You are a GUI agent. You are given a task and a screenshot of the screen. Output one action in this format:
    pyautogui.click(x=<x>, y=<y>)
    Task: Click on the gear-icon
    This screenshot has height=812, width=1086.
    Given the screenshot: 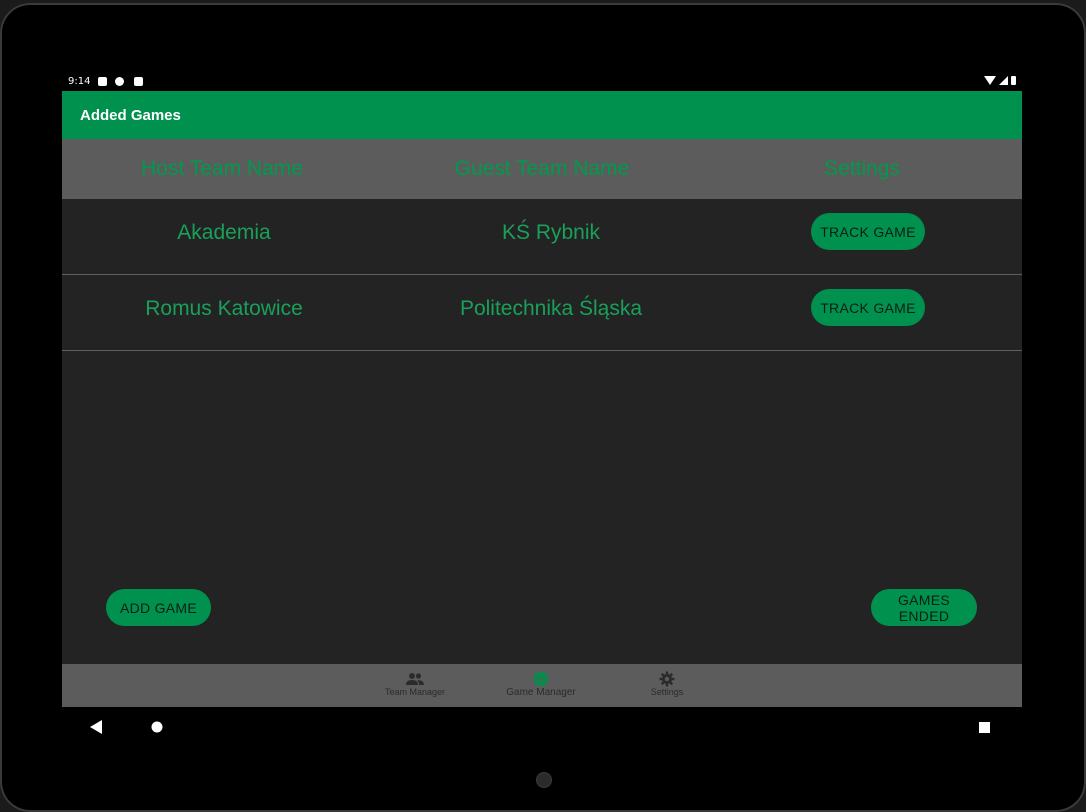 What is the action you would take?
    pyautogui.click(x=667, y=679)
    